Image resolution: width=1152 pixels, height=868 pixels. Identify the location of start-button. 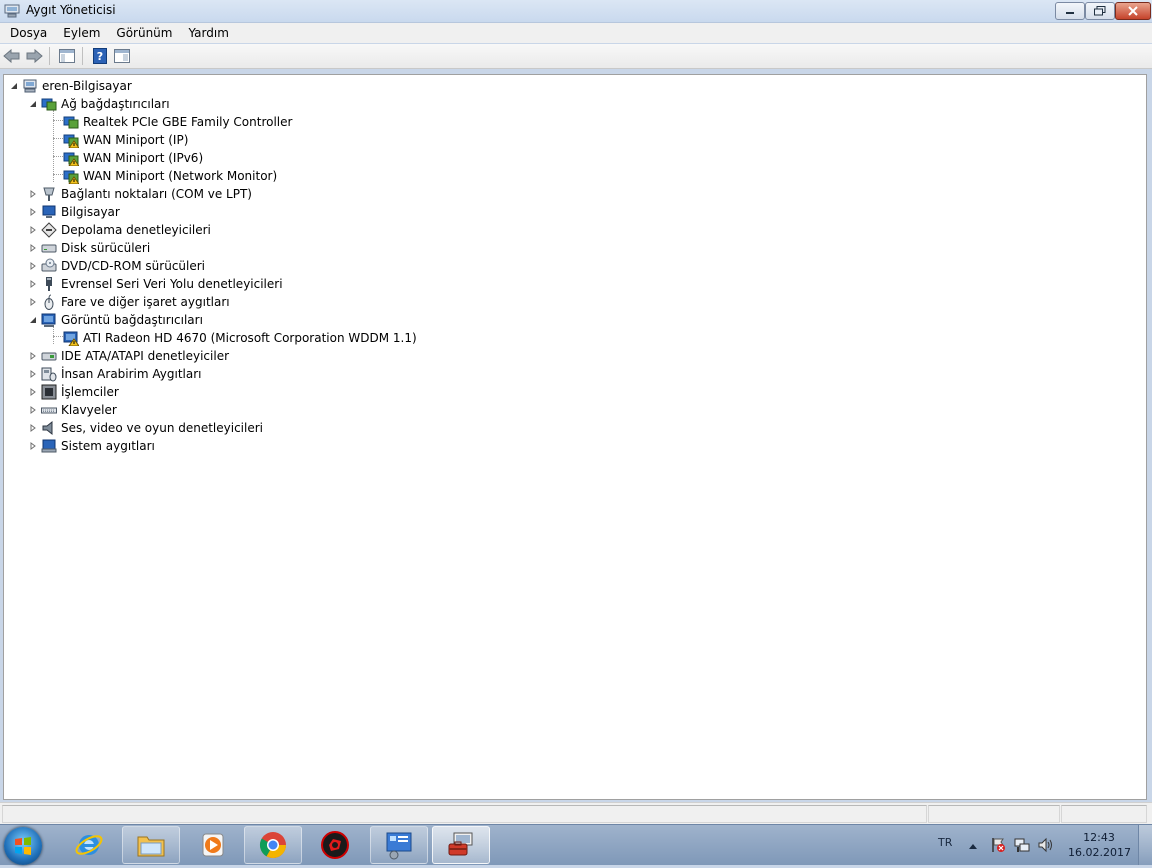
(23, 846).